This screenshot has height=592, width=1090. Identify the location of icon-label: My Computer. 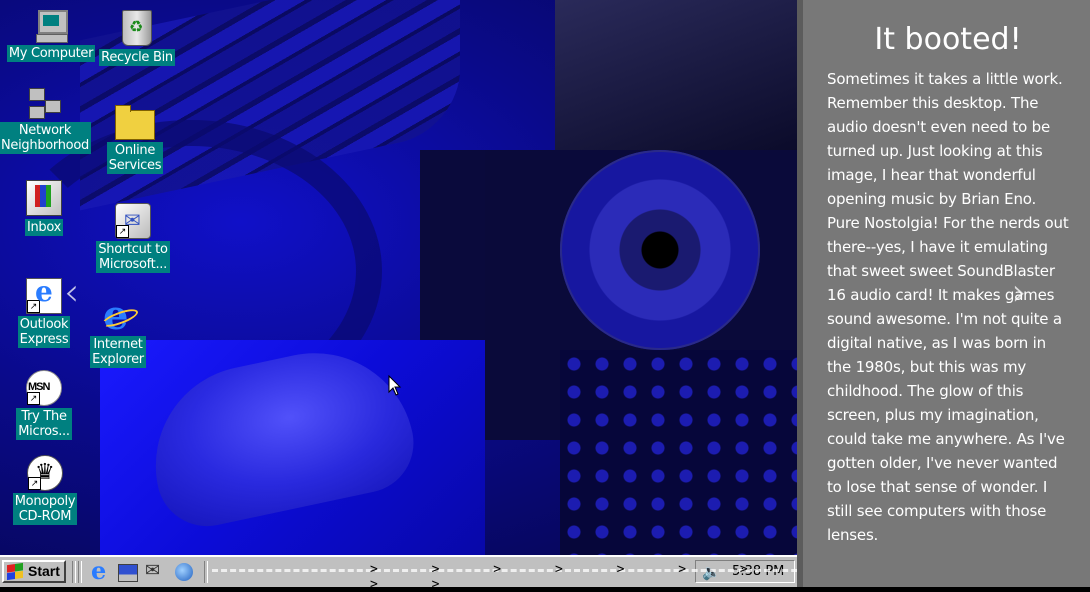
(51, 53).